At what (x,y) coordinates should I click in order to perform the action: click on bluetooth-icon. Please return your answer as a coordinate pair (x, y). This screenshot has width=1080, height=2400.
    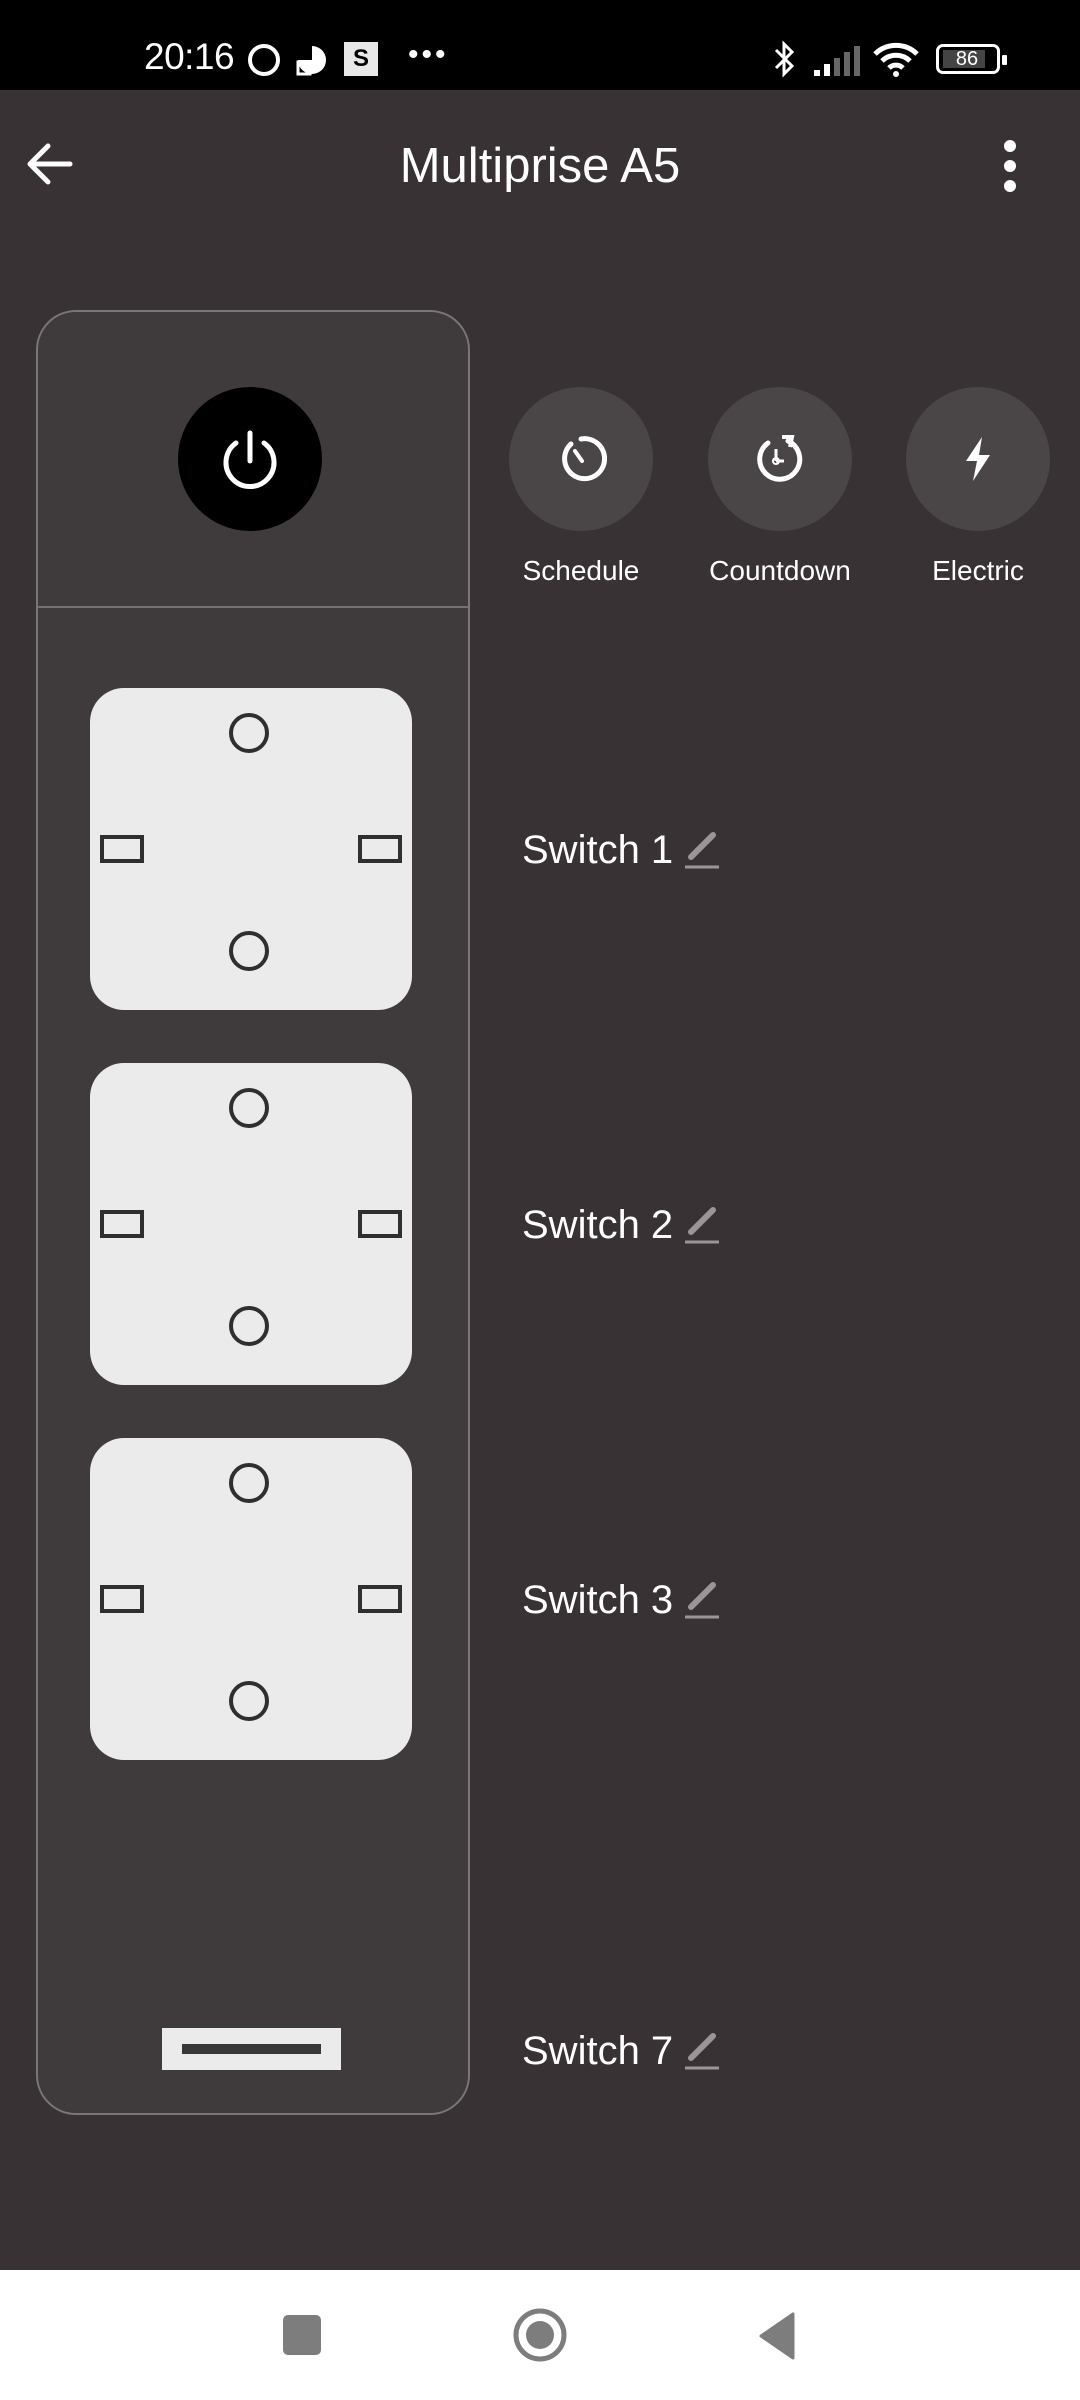
    Looking at the image, I should click on (784, 59).